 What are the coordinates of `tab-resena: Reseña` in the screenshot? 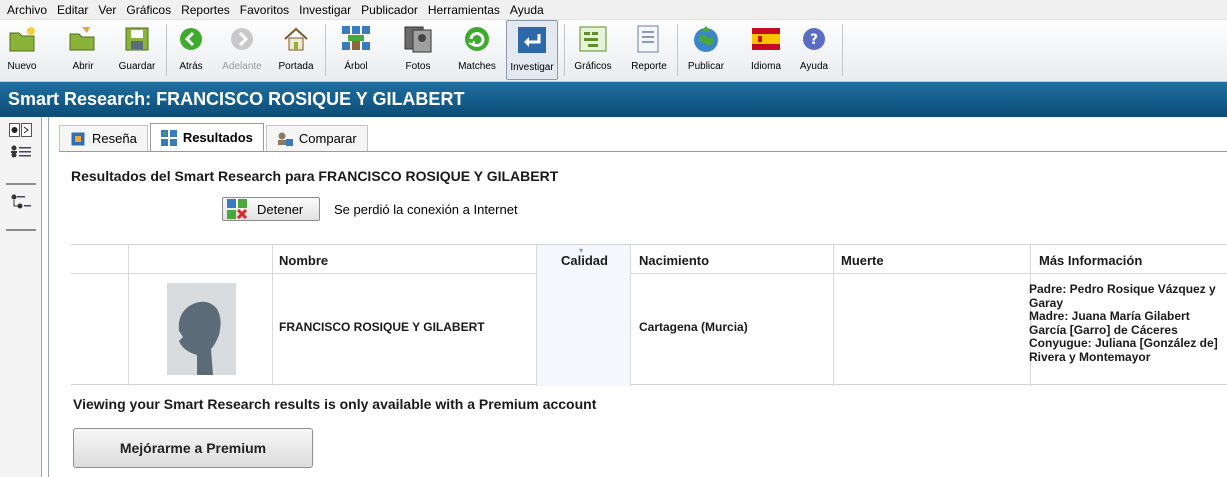 It's located at (103, 138).